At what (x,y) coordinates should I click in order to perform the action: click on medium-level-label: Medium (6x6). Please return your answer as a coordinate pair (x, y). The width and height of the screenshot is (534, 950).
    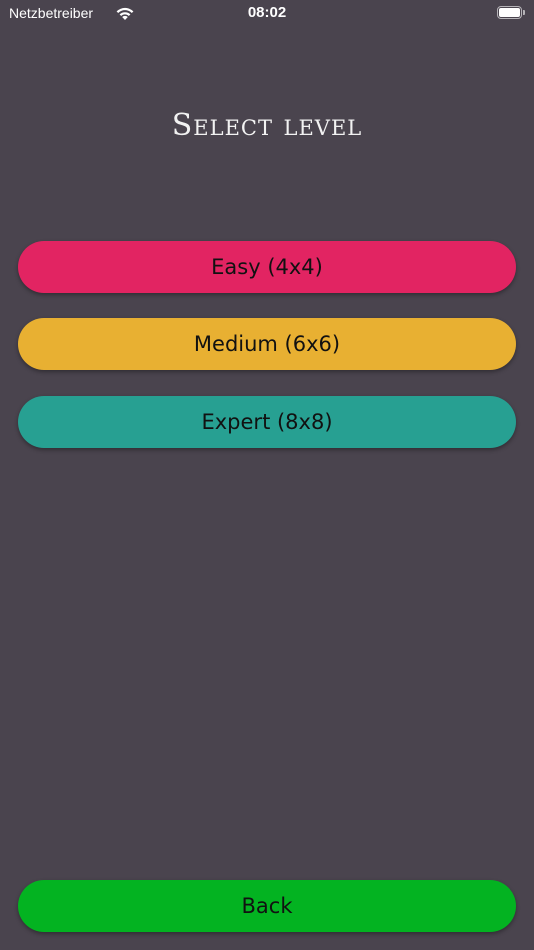
    Looking at the image, I should click on (267, 344).